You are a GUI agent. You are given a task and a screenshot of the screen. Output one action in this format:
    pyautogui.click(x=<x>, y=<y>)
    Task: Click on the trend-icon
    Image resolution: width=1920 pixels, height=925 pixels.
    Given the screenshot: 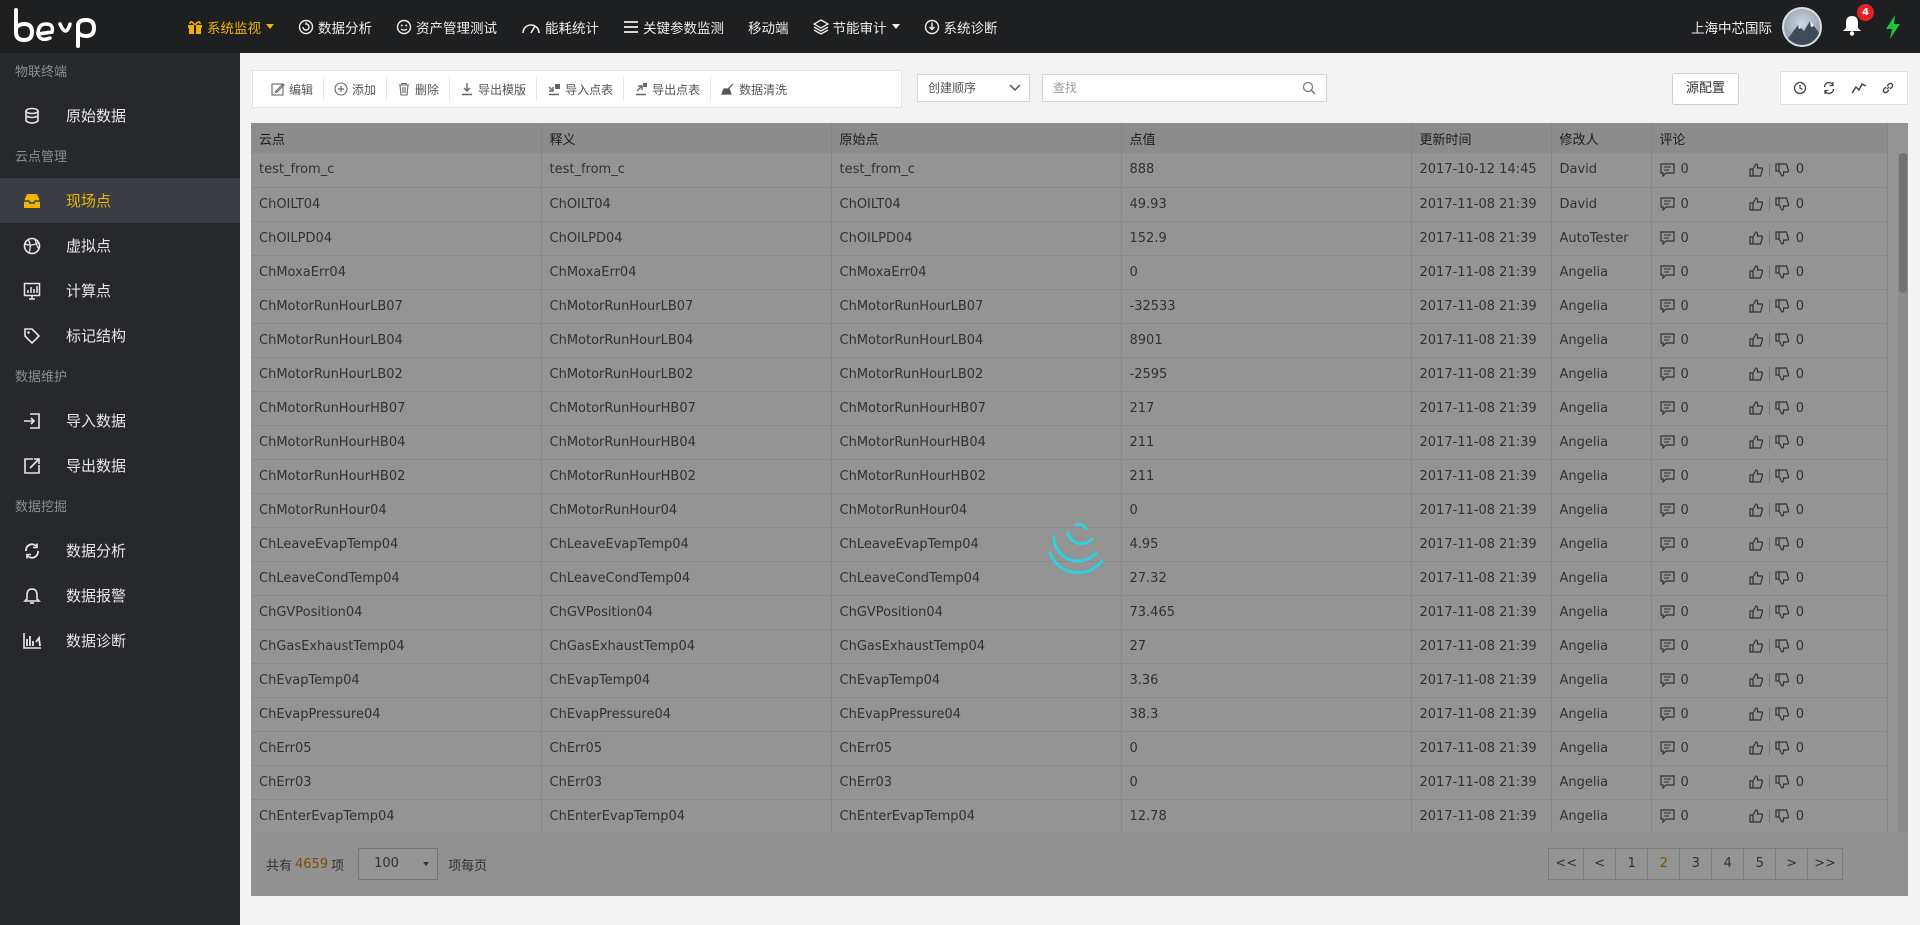 What is the action you would take?
    pyautogui.click(x=1859, y=88)
    